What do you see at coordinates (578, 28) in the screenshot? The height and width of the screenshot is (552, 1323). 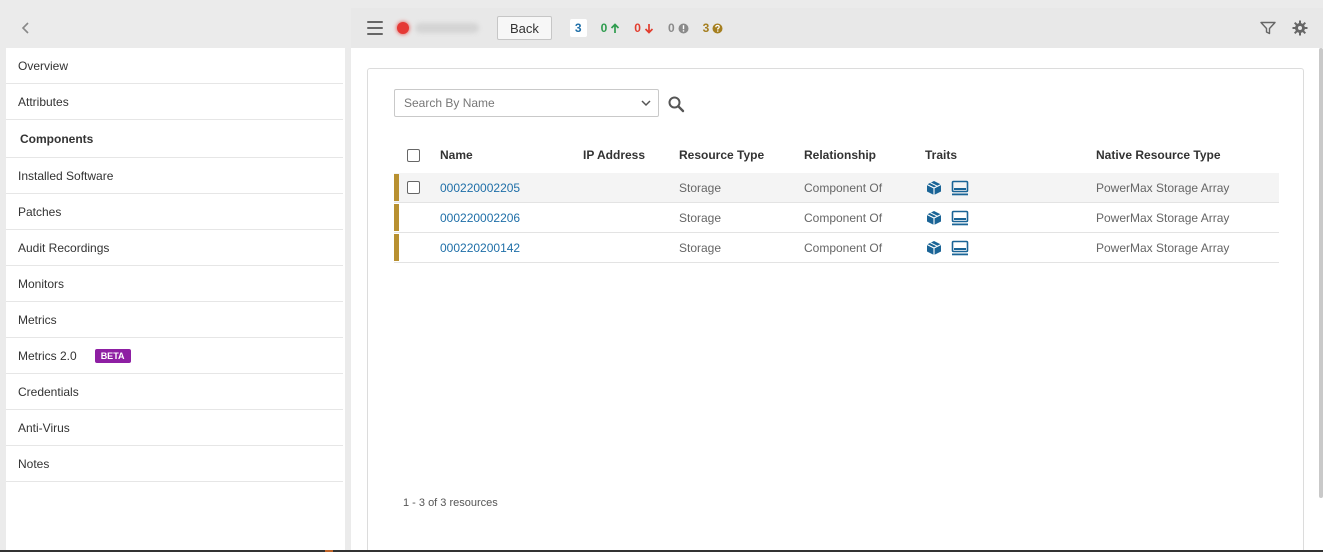 I see `total-count-badge: 3` at bounding box center [578, 28].